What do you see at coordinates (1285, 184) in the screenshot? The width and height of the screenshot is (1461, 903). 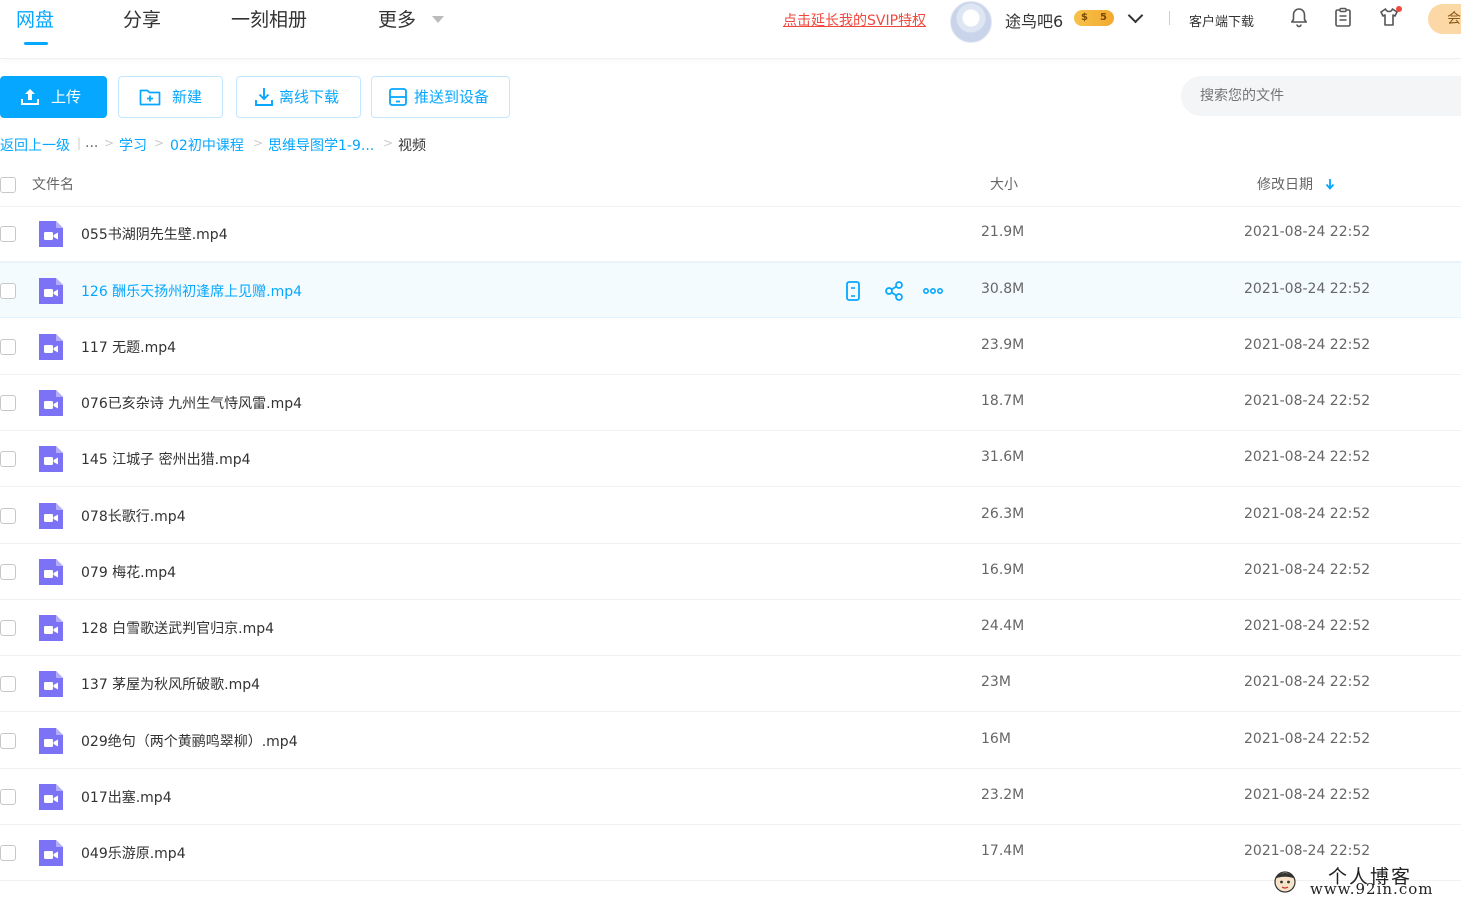 I see `column-header-date: 修改日期` at bounding box center [1285, 184].